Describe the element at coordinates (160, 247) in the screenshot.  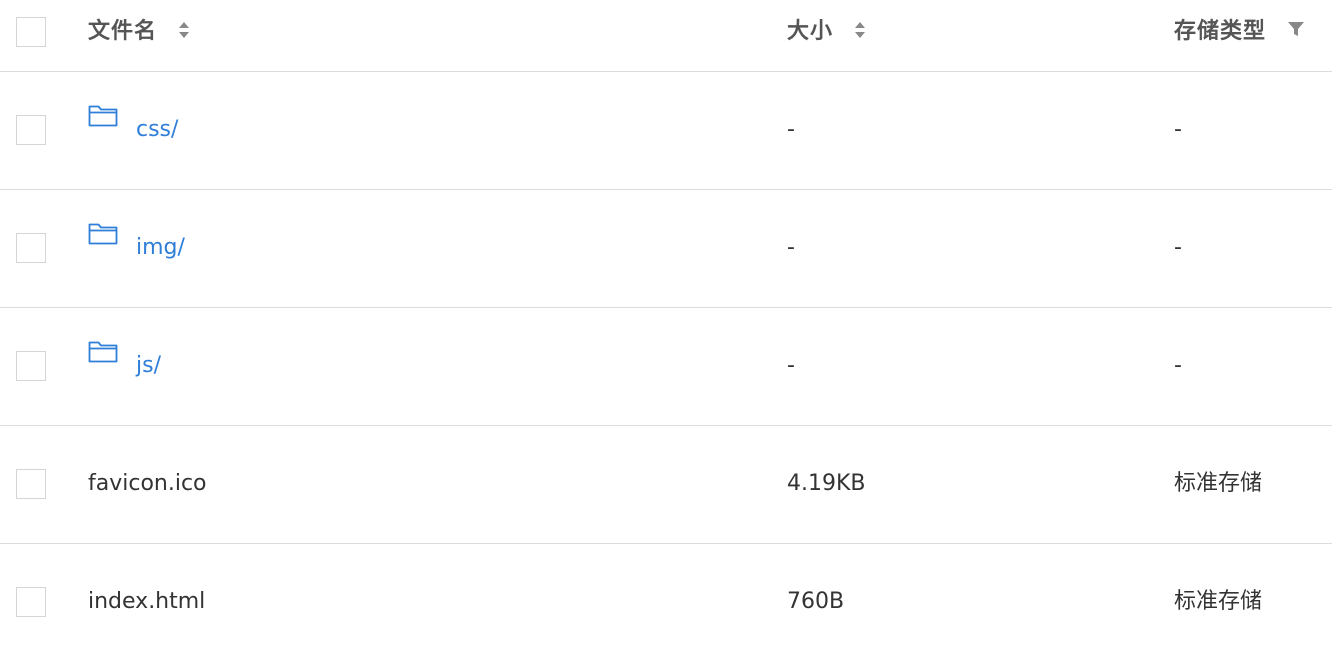
I see `folder-name: img/` at that location.